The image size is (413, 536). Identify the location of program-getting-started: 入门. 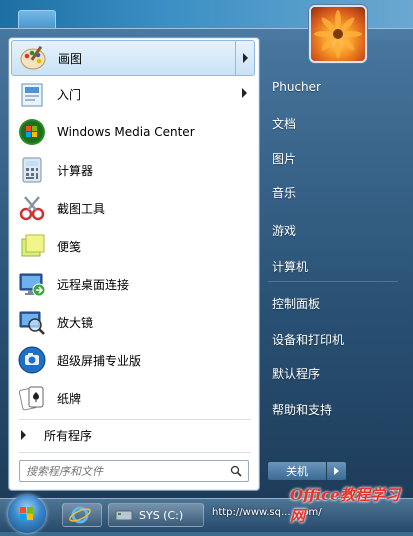
(133, 94).